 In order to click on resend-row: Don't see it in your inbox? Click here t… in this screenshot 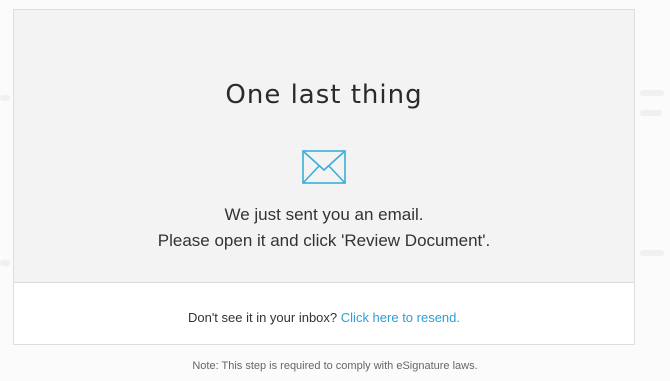, I will do `click(324, 317)`.